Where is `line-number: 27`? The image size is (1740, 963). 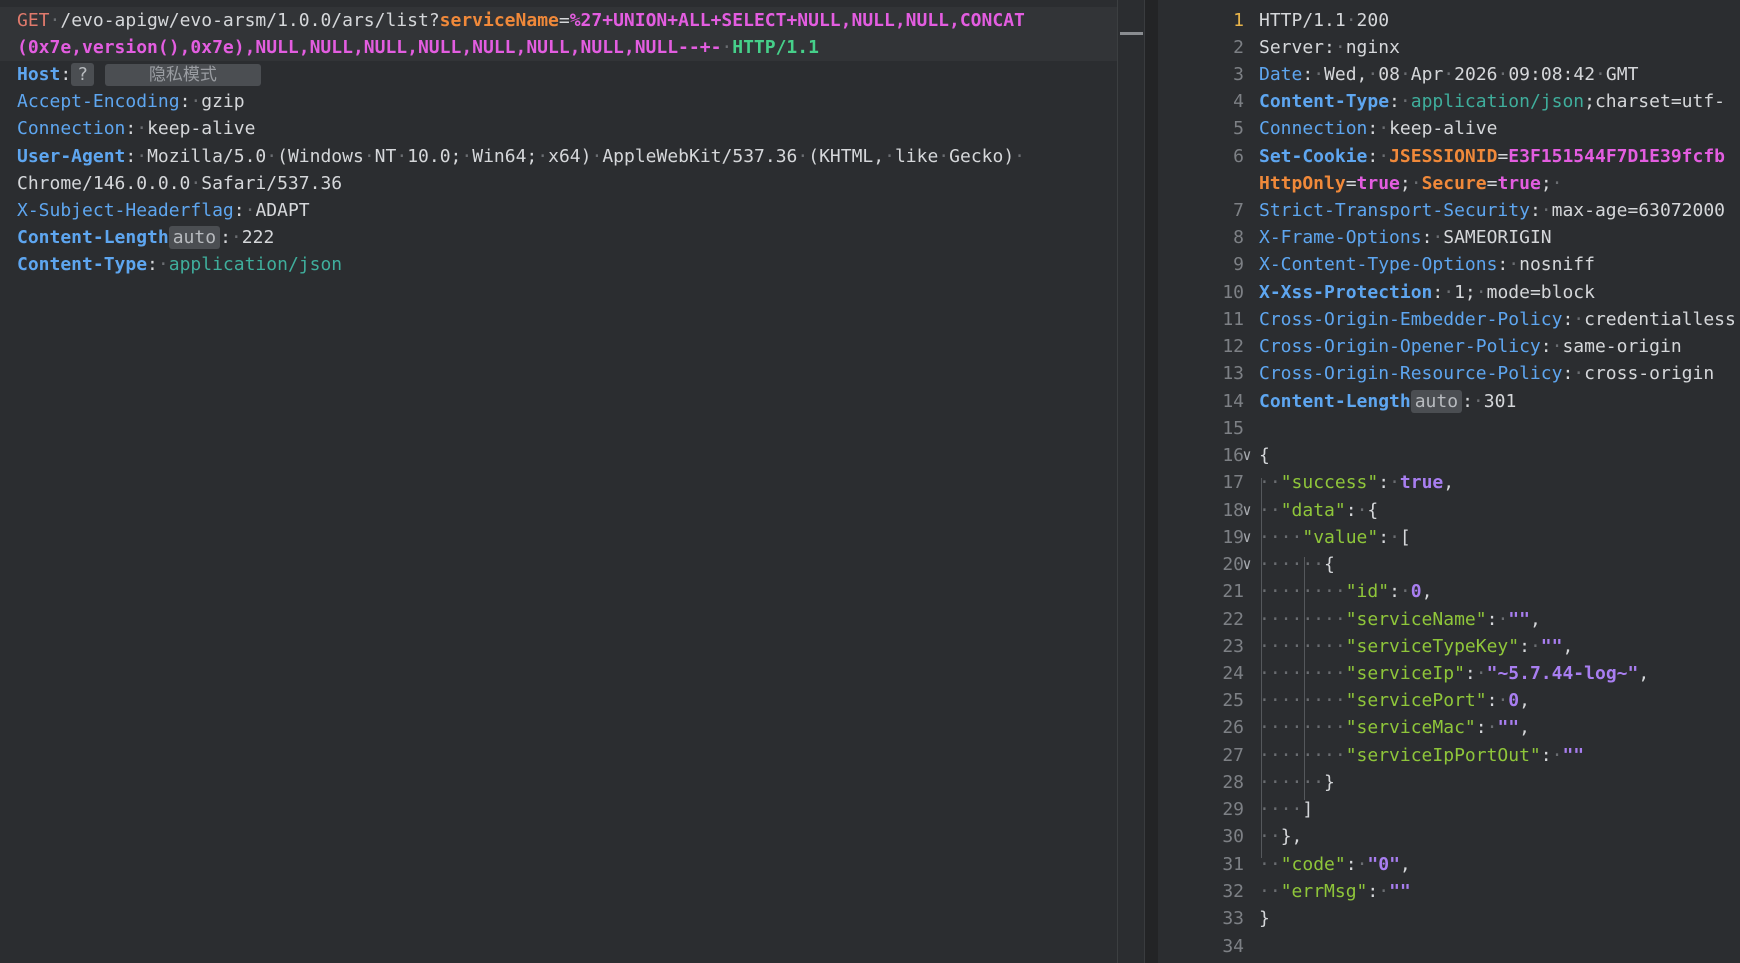
line-number: 27 is located at coordinates (1233, 755).